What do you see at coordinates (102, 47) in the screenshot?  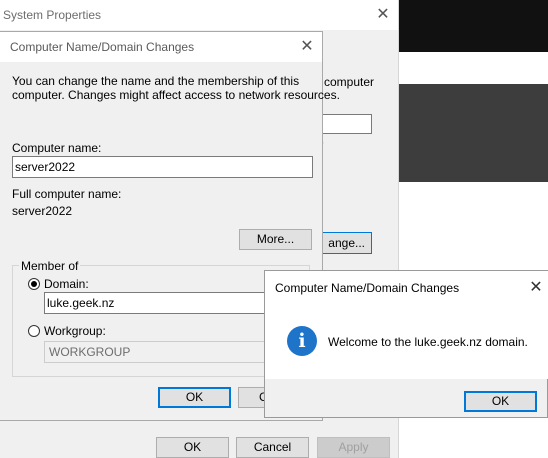 I see `domain-changes-title: Computer Name/Domain Changes` at bounding box center [102, 47].